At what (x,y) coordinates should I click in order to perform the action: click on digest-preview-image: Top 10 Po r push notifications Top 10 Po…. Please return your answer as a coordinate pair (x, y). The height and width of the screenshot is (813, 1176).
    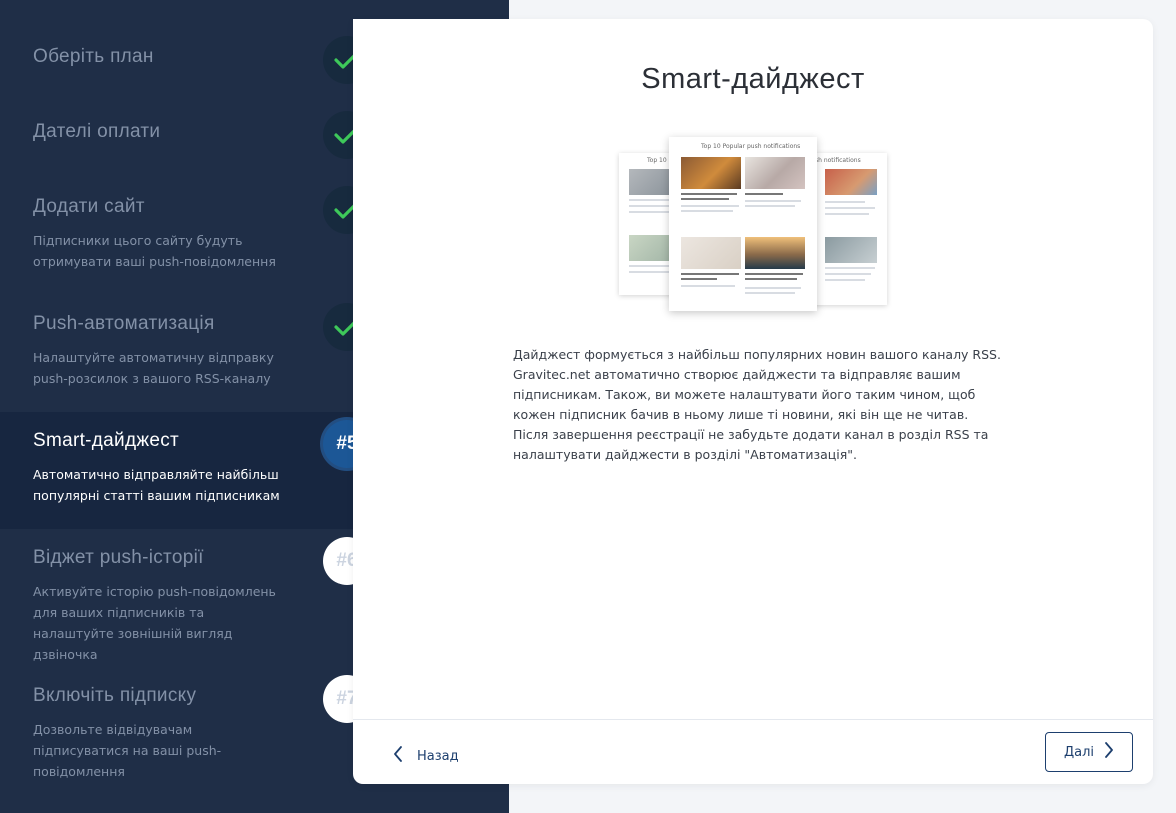
    Looking at the image, I should click on (754, 224).